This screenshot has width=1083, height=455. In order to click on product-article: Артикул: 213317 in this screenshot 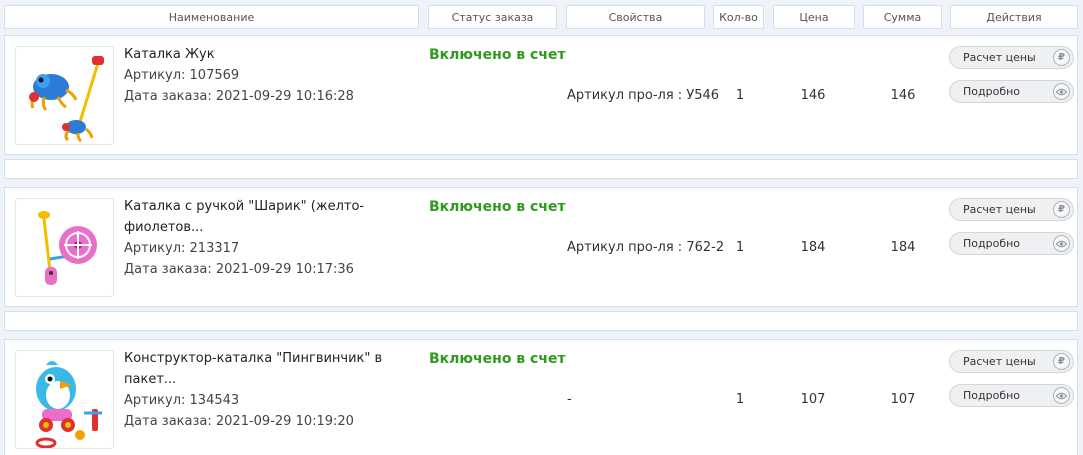, I will do `click(182, 248)`.